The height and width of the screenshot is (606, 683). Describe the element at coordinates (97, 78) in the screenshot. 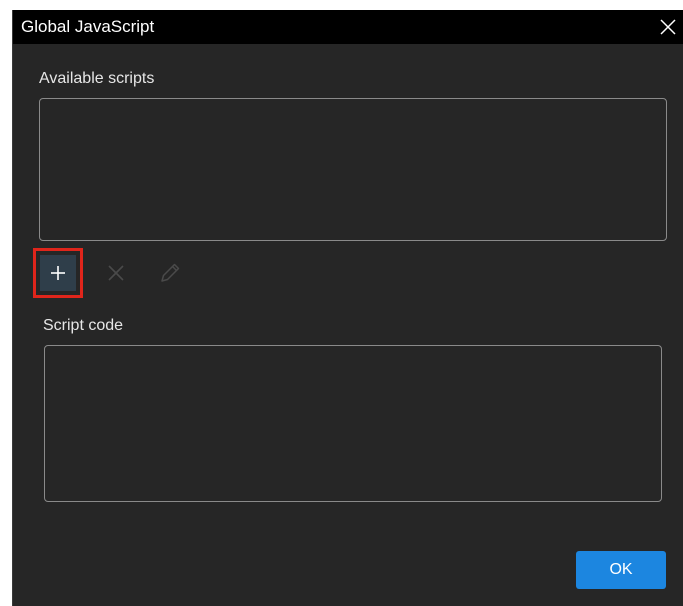

I see `available-scripts-label: Available scripts` at that location.